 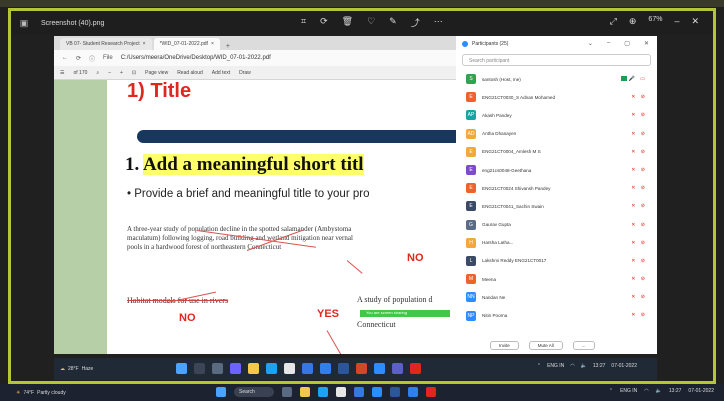 What do you see at coordinates (134, 73) in the screenshot?
I see `fit-icon: ⊡` at bounding box center [134, 73].